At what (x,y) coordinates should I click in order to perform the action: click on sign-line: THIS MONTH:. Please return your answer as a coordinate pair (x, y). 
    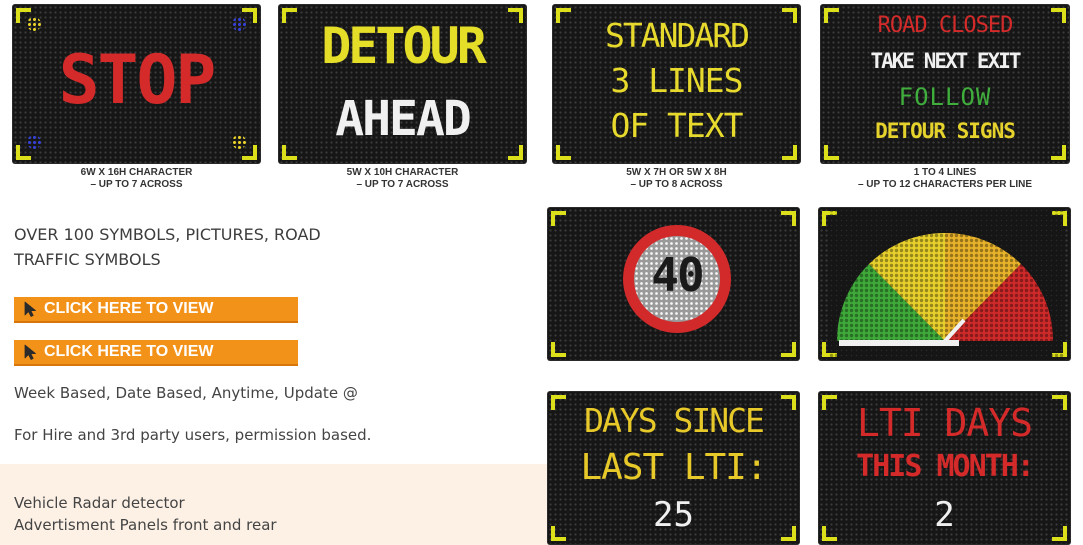
    Looking at the image, I should click on (945, 466).